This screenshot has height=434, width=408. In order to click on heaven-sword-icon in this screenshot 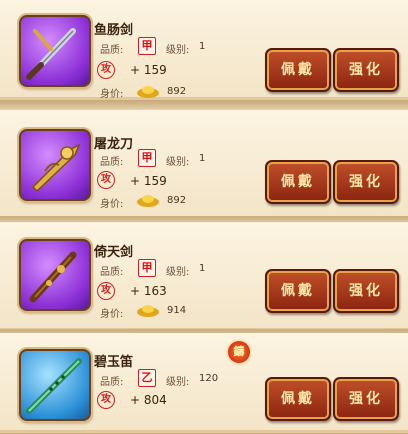, I will do `click(55, 275)`.